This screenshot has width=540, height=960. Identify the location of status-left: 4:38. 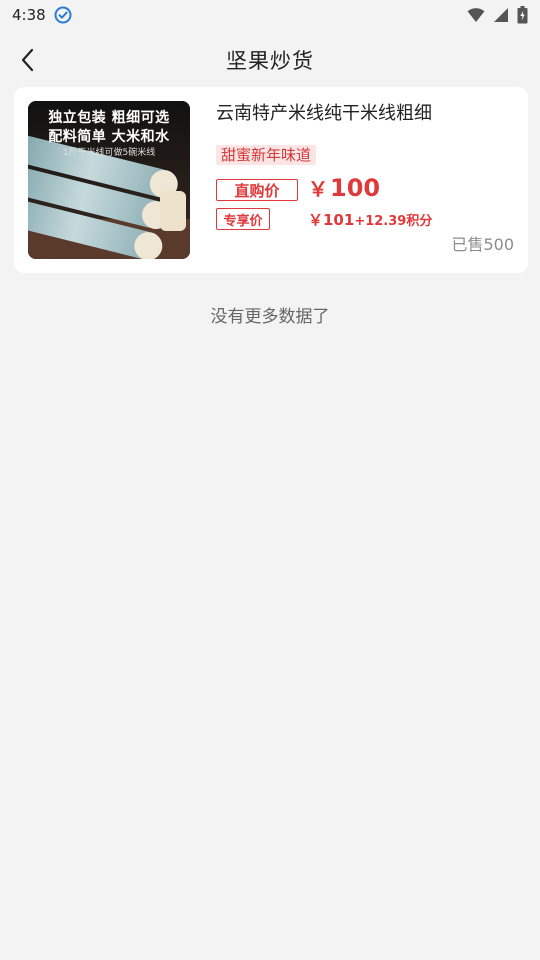
(42, 15).